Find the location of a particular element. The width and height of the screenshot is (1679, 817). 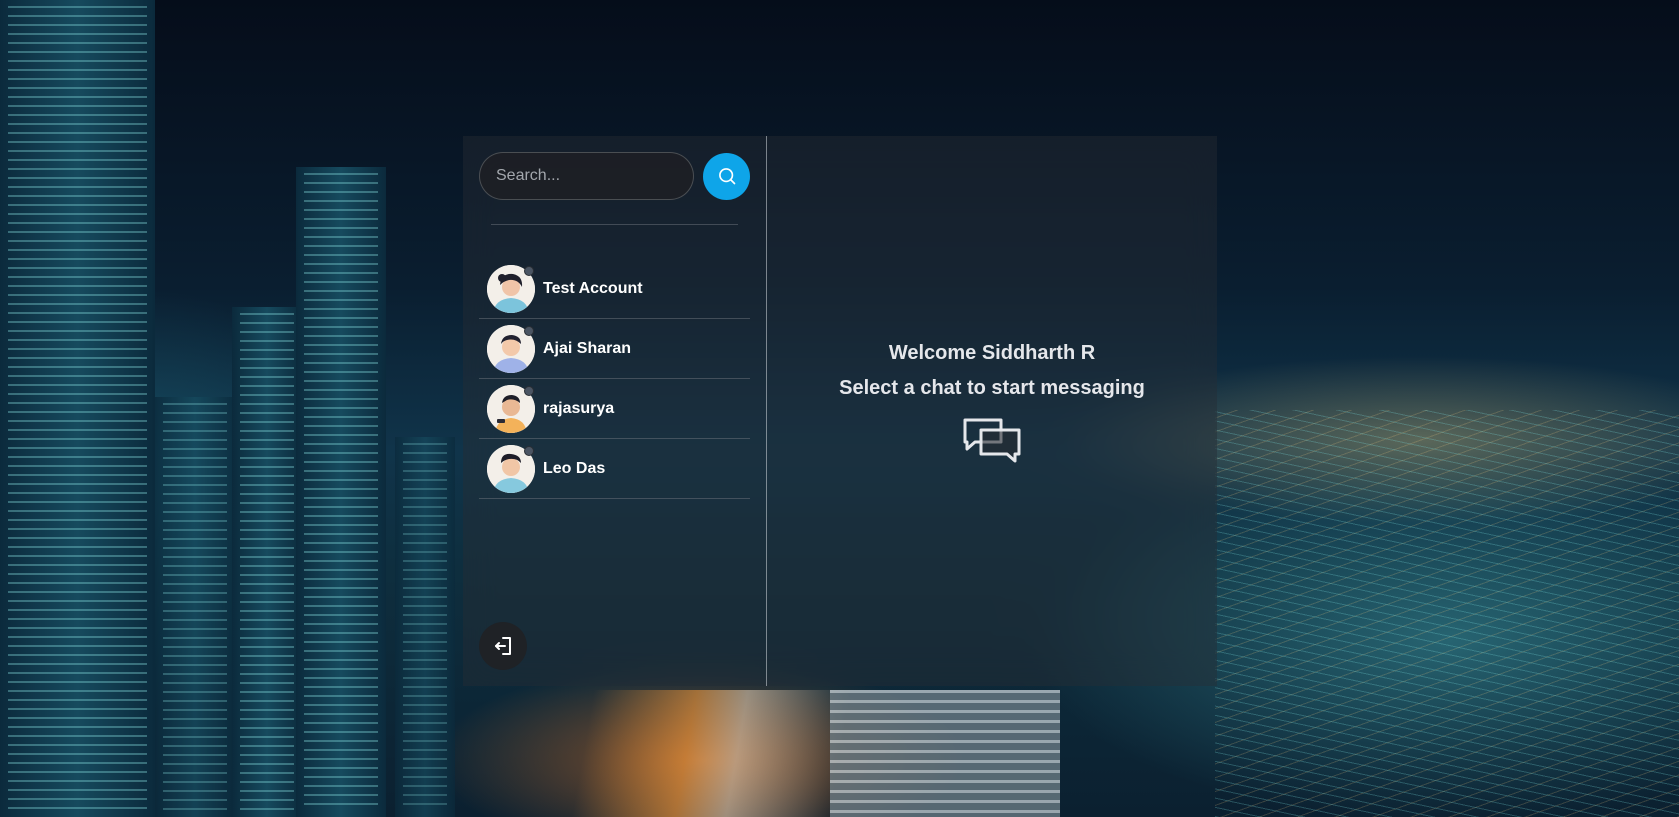

divider is located at coordinates (614, 224).